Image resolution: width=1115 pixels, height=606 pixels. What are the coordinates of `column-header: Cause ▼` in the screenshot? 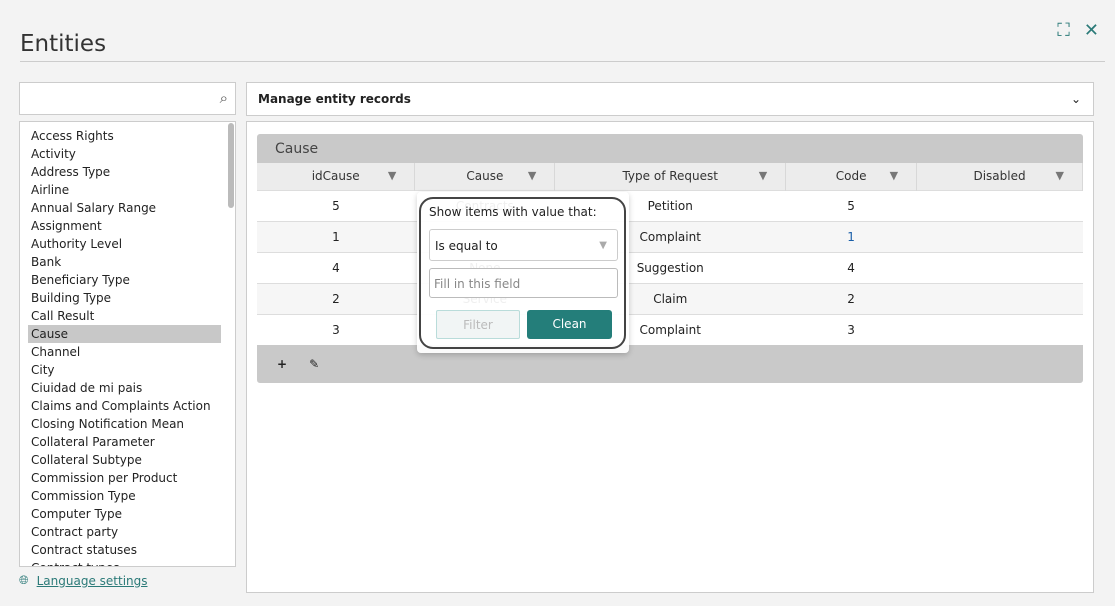 It's located at (485, 176).